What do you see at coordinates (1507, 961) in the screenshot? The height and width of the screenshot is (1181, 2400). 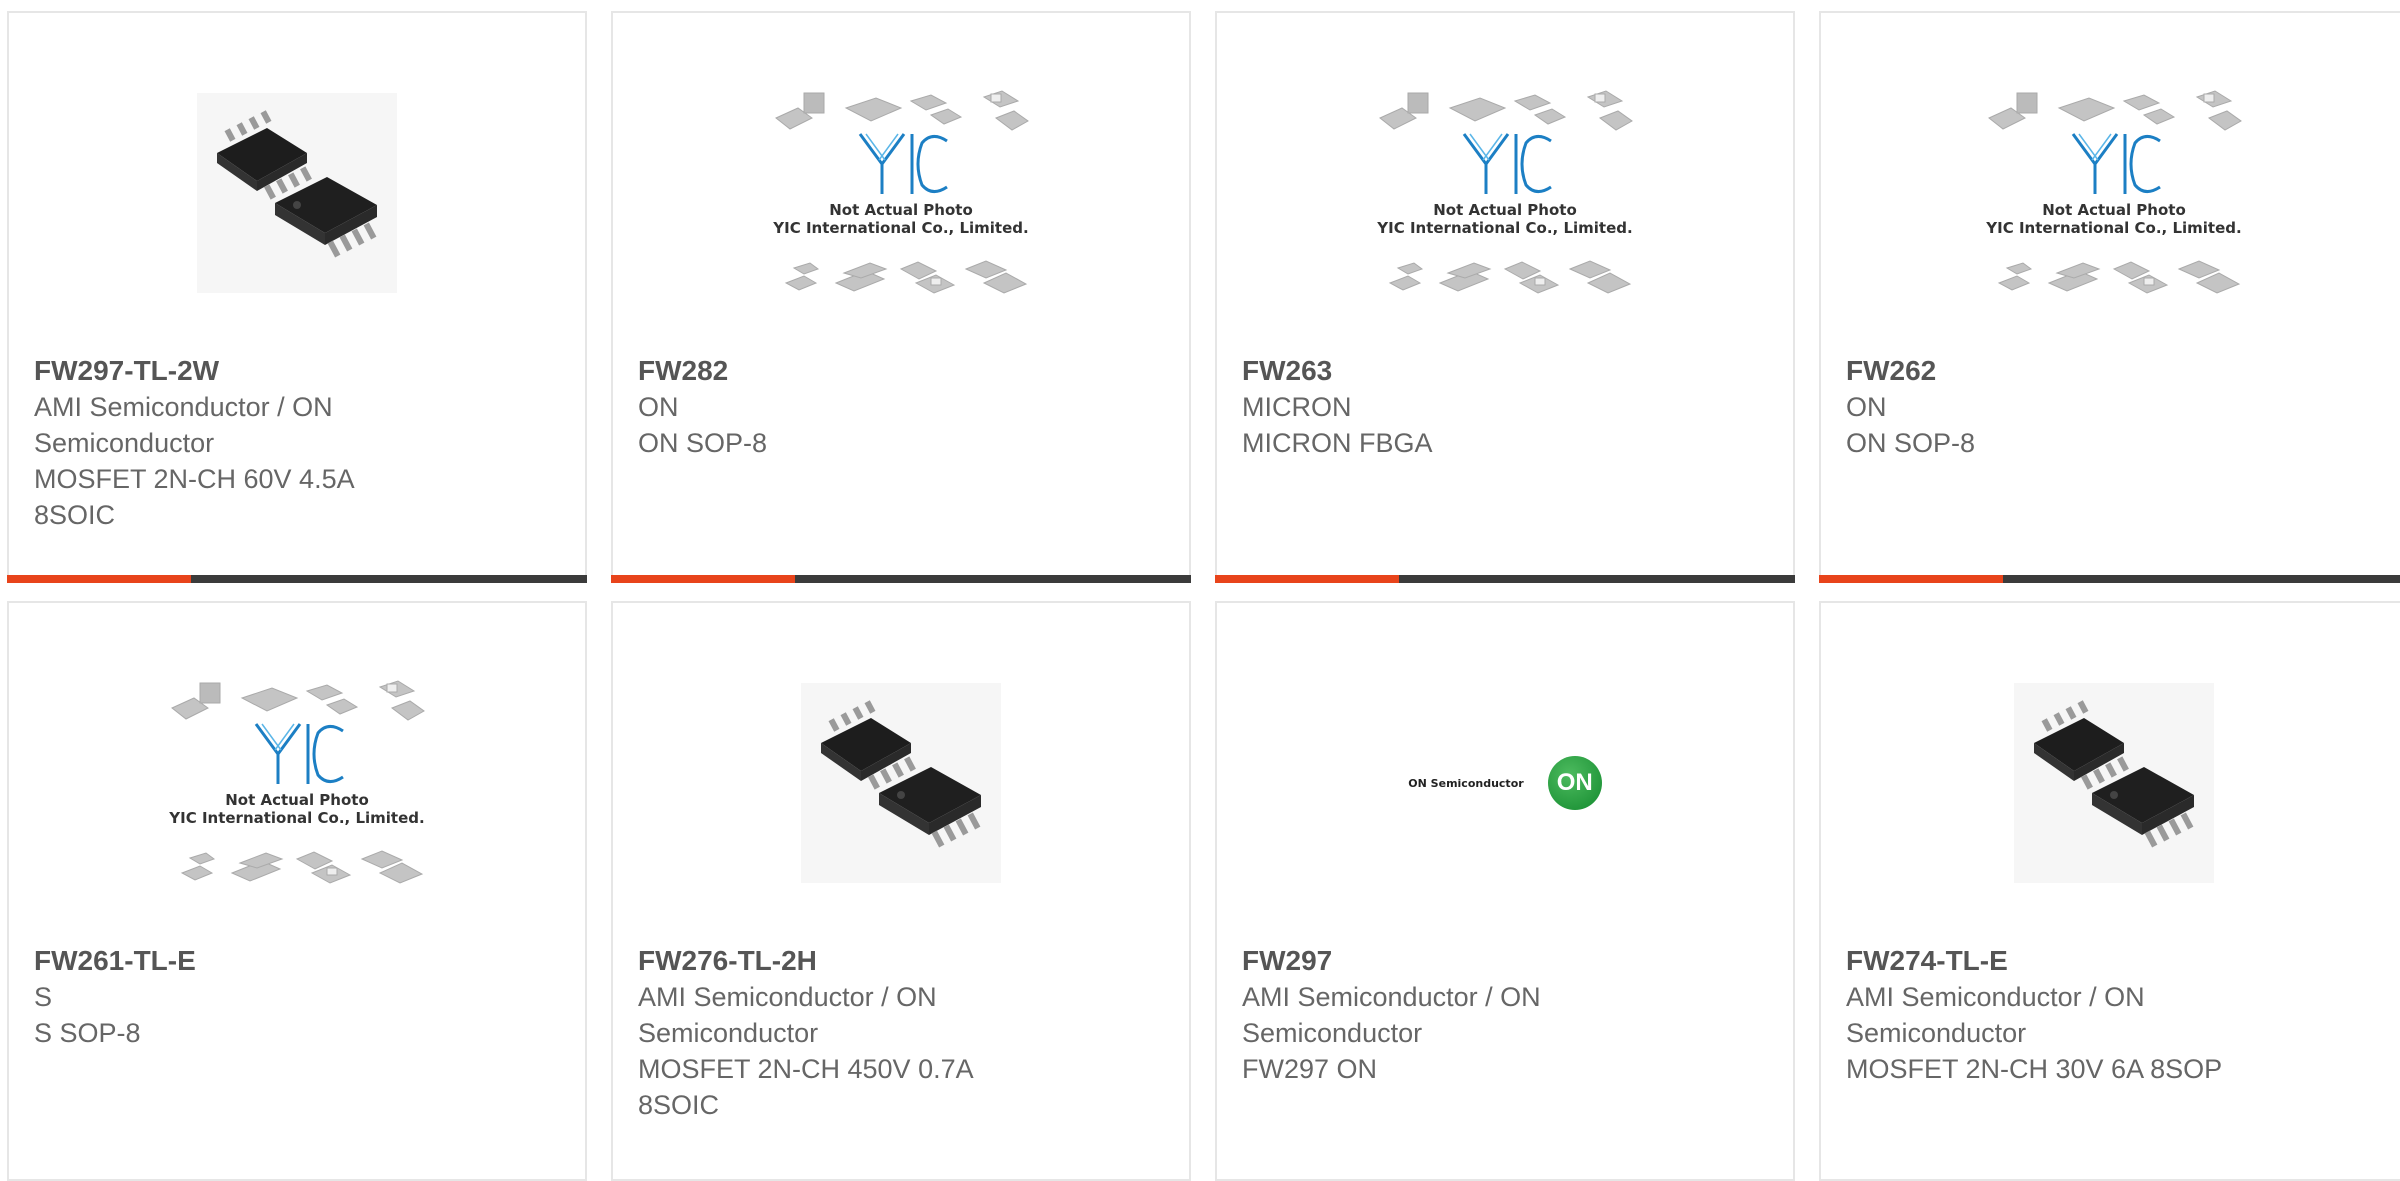 I see `part-number: FW297` at bounding box center [1507, 961].